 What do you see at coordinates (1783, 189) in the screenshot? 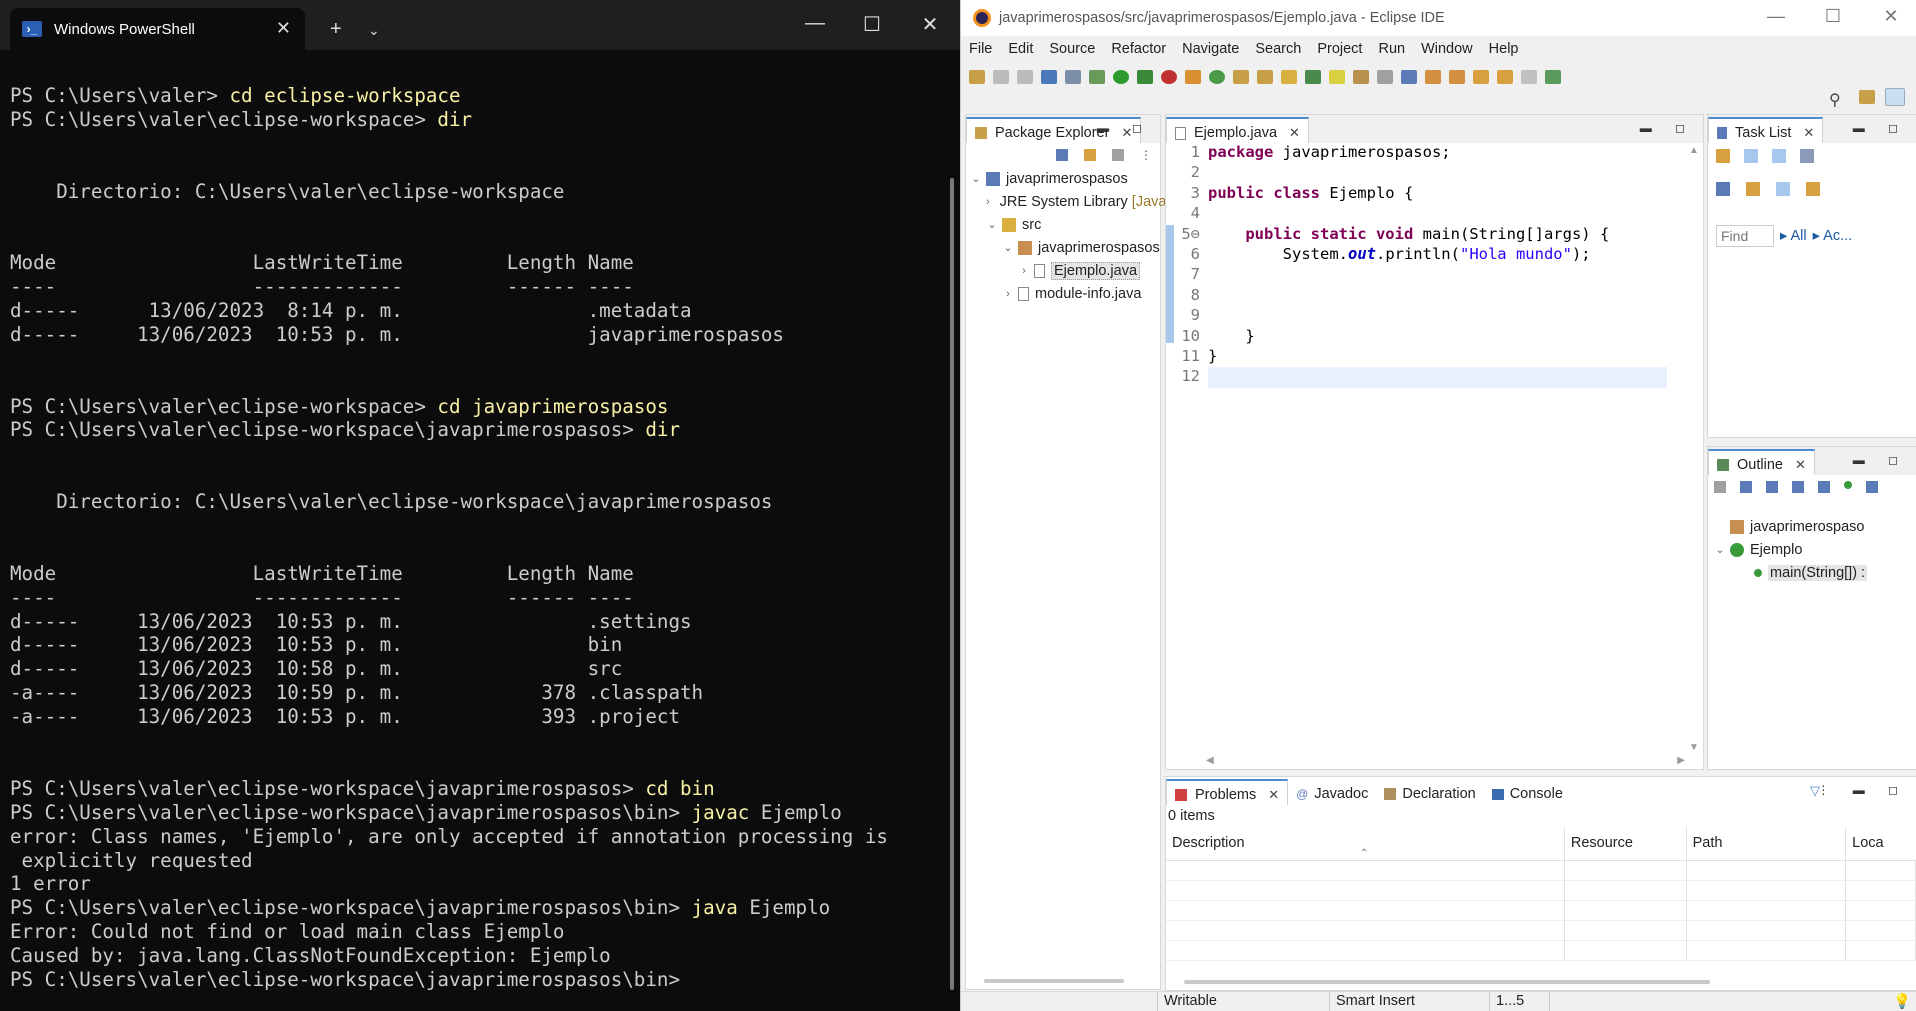
I see `collapse-tasks-icon` at bounding box center [1783, 189].